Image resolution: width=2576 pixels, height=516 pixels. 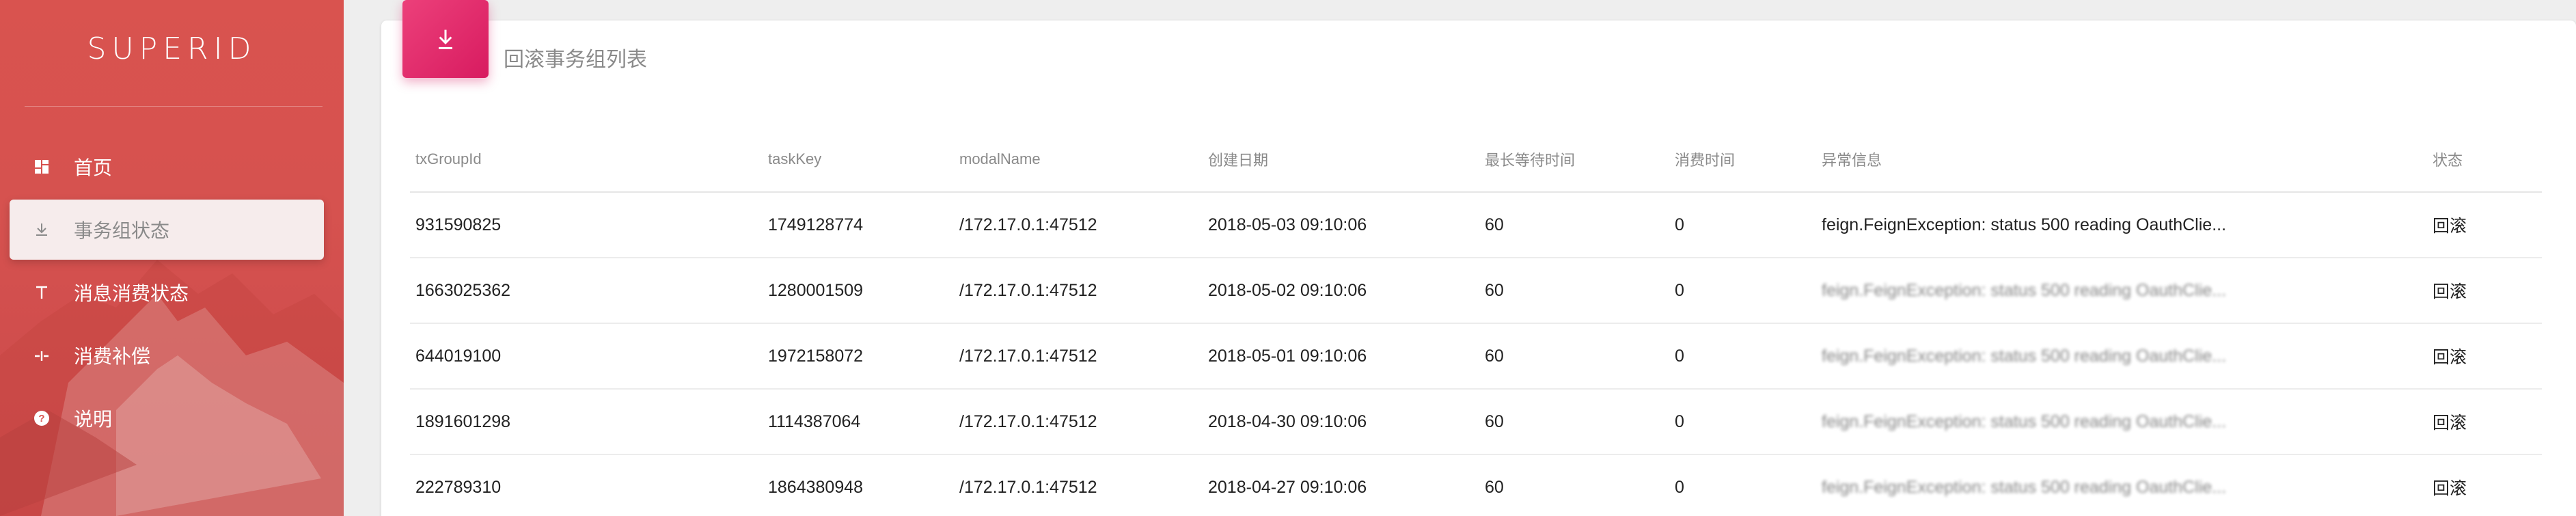 What do you see at coordinates (816, 290) in the screenshot?
I see `taskkey-cell: 1280001509` at bounding box center [816, 290].